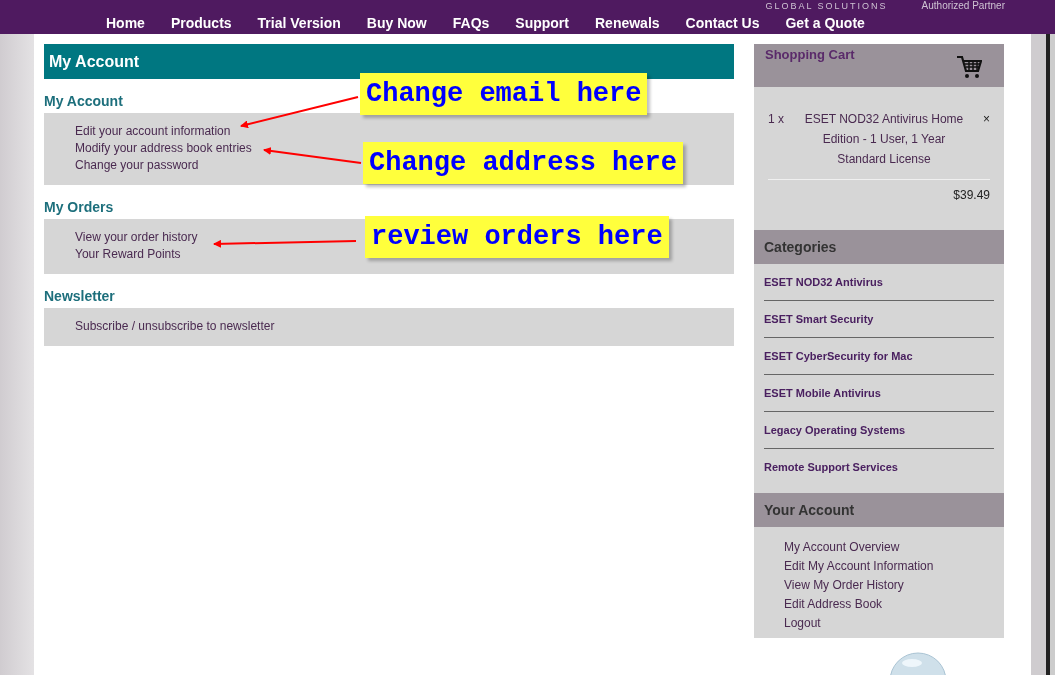 This screenshot has height=675, width=1055. I want to click on cart-total: $39.49, so click(879, 190).